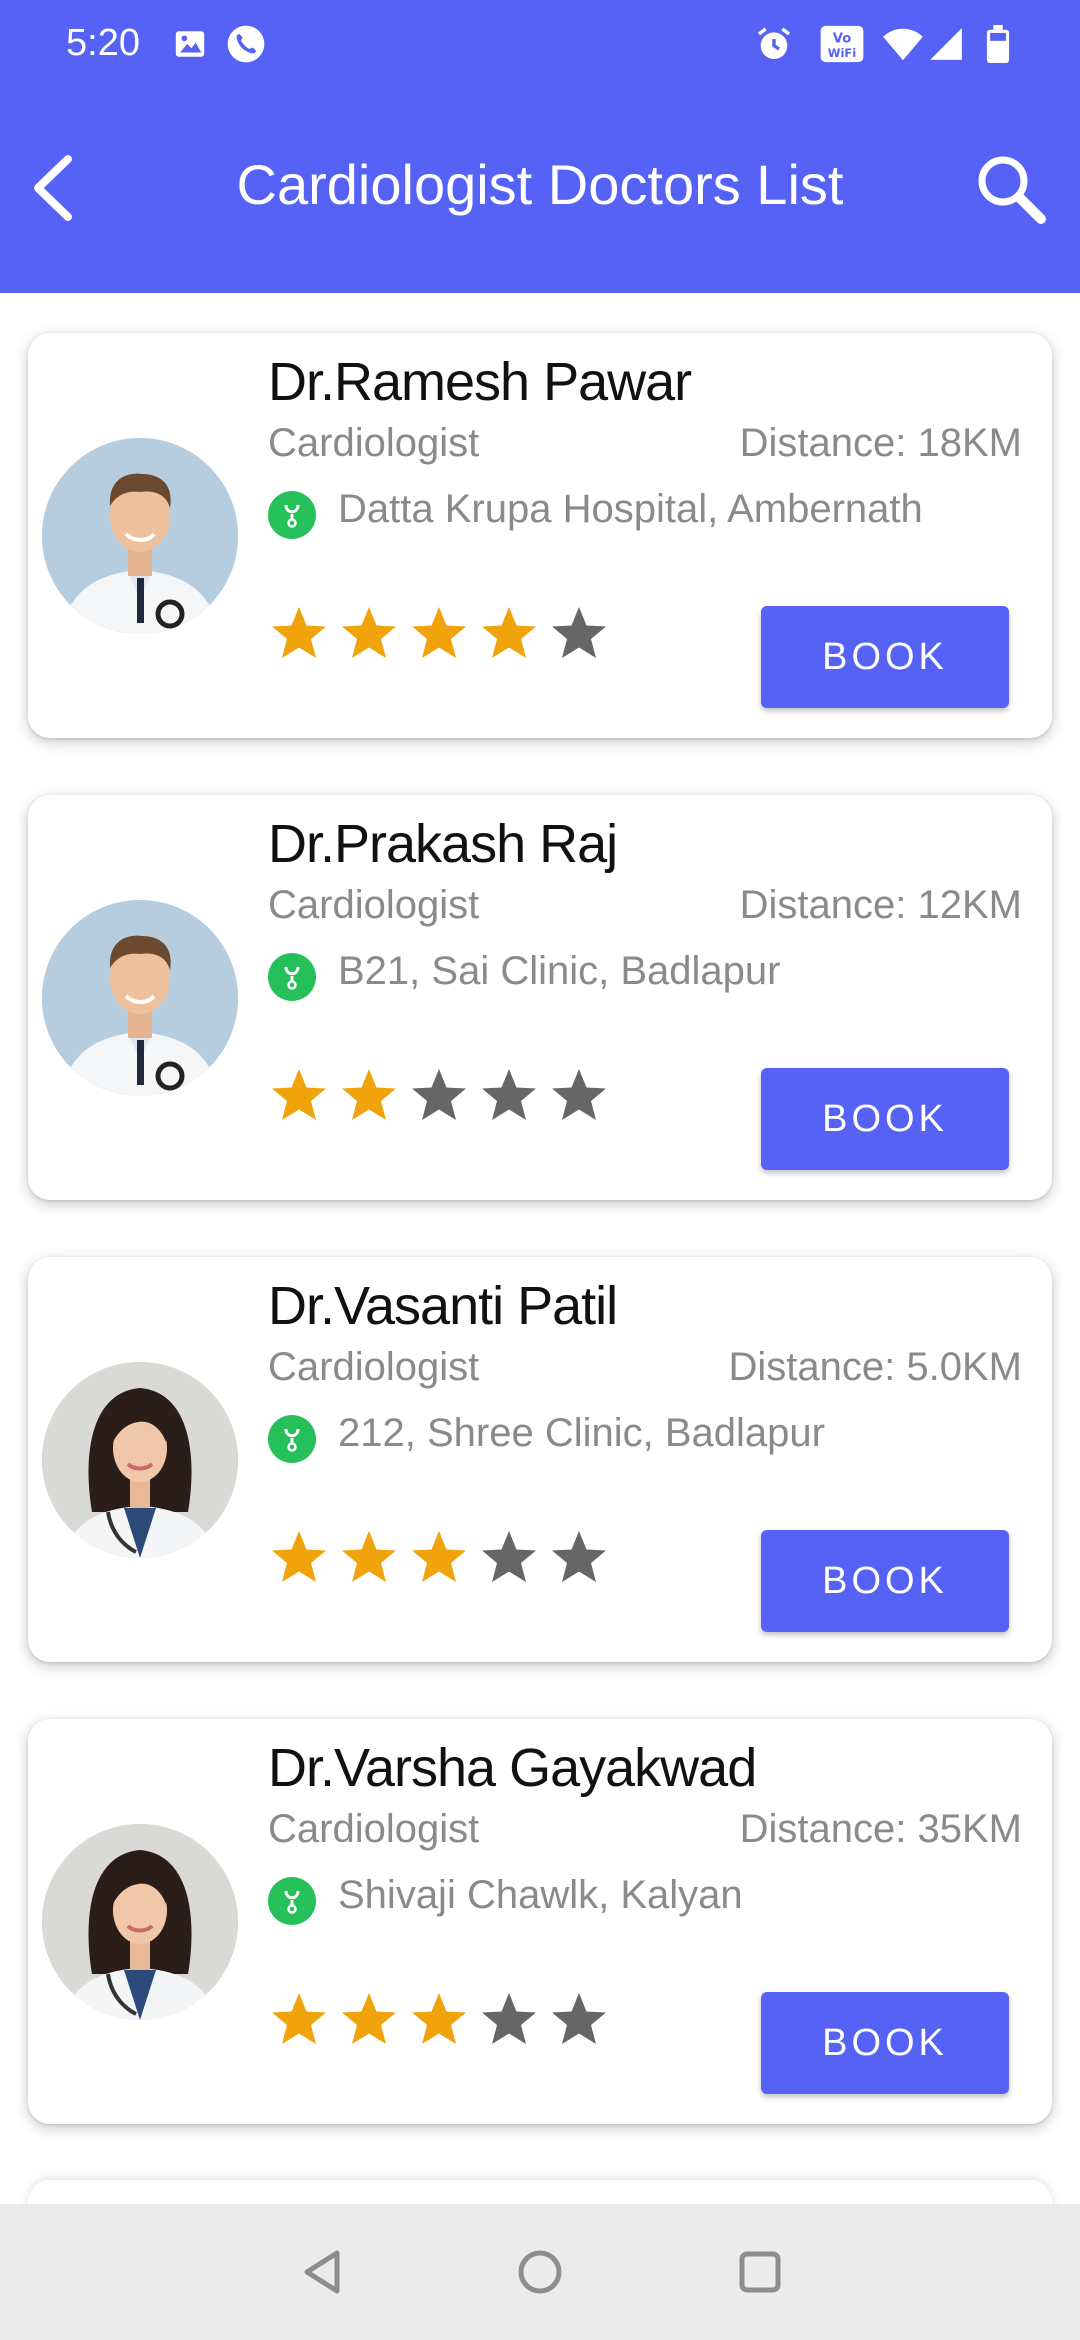  Describe the element at coordinates (443, 1306) in the screenshot. I see `doctor-name: Dr.Vasanti Patil` at that location.